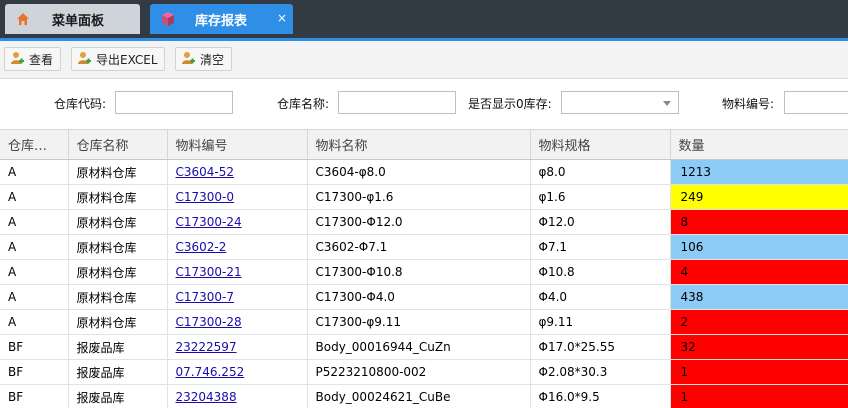 The height and width of the screenshot is (408, 848). I want to click on material-no-cell: 23222597, so click(237, 347).